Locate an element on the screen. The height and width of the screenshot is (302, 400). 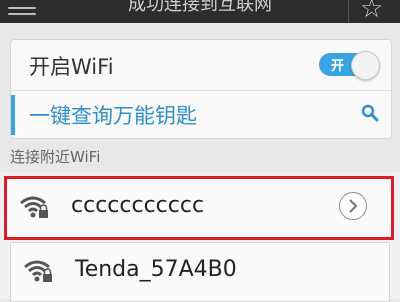
star-icon: ☆ is located at coordinates (371, 11).